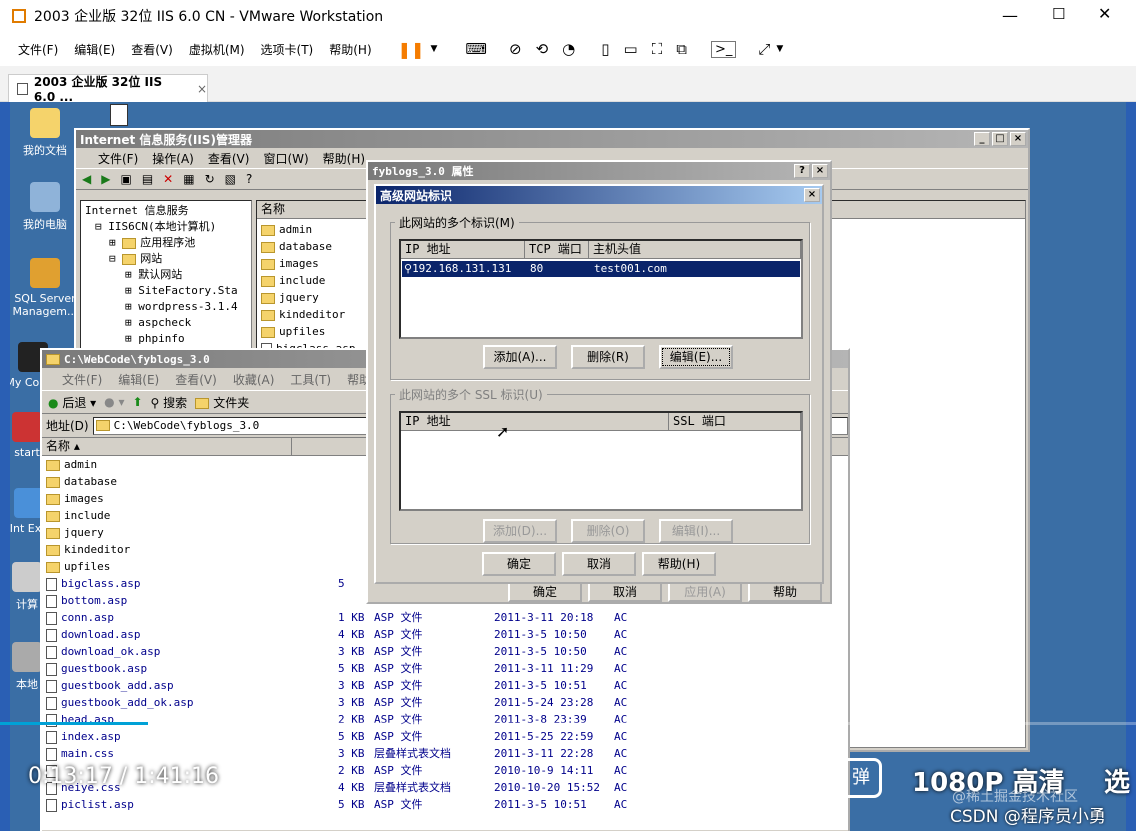 The width and height of the screenshot is (1136, 831). What do you see at coordinates (344, 158) in the screenshot?
I see `iis-menu-help: 帮助(H)` at bounding box center [344, 158].